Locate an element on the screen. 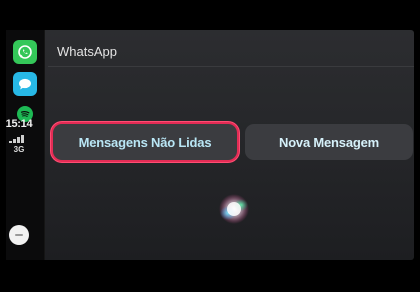 The width and height of the screenshot is (420, 292). home-button is located at coordinates (19, 235).